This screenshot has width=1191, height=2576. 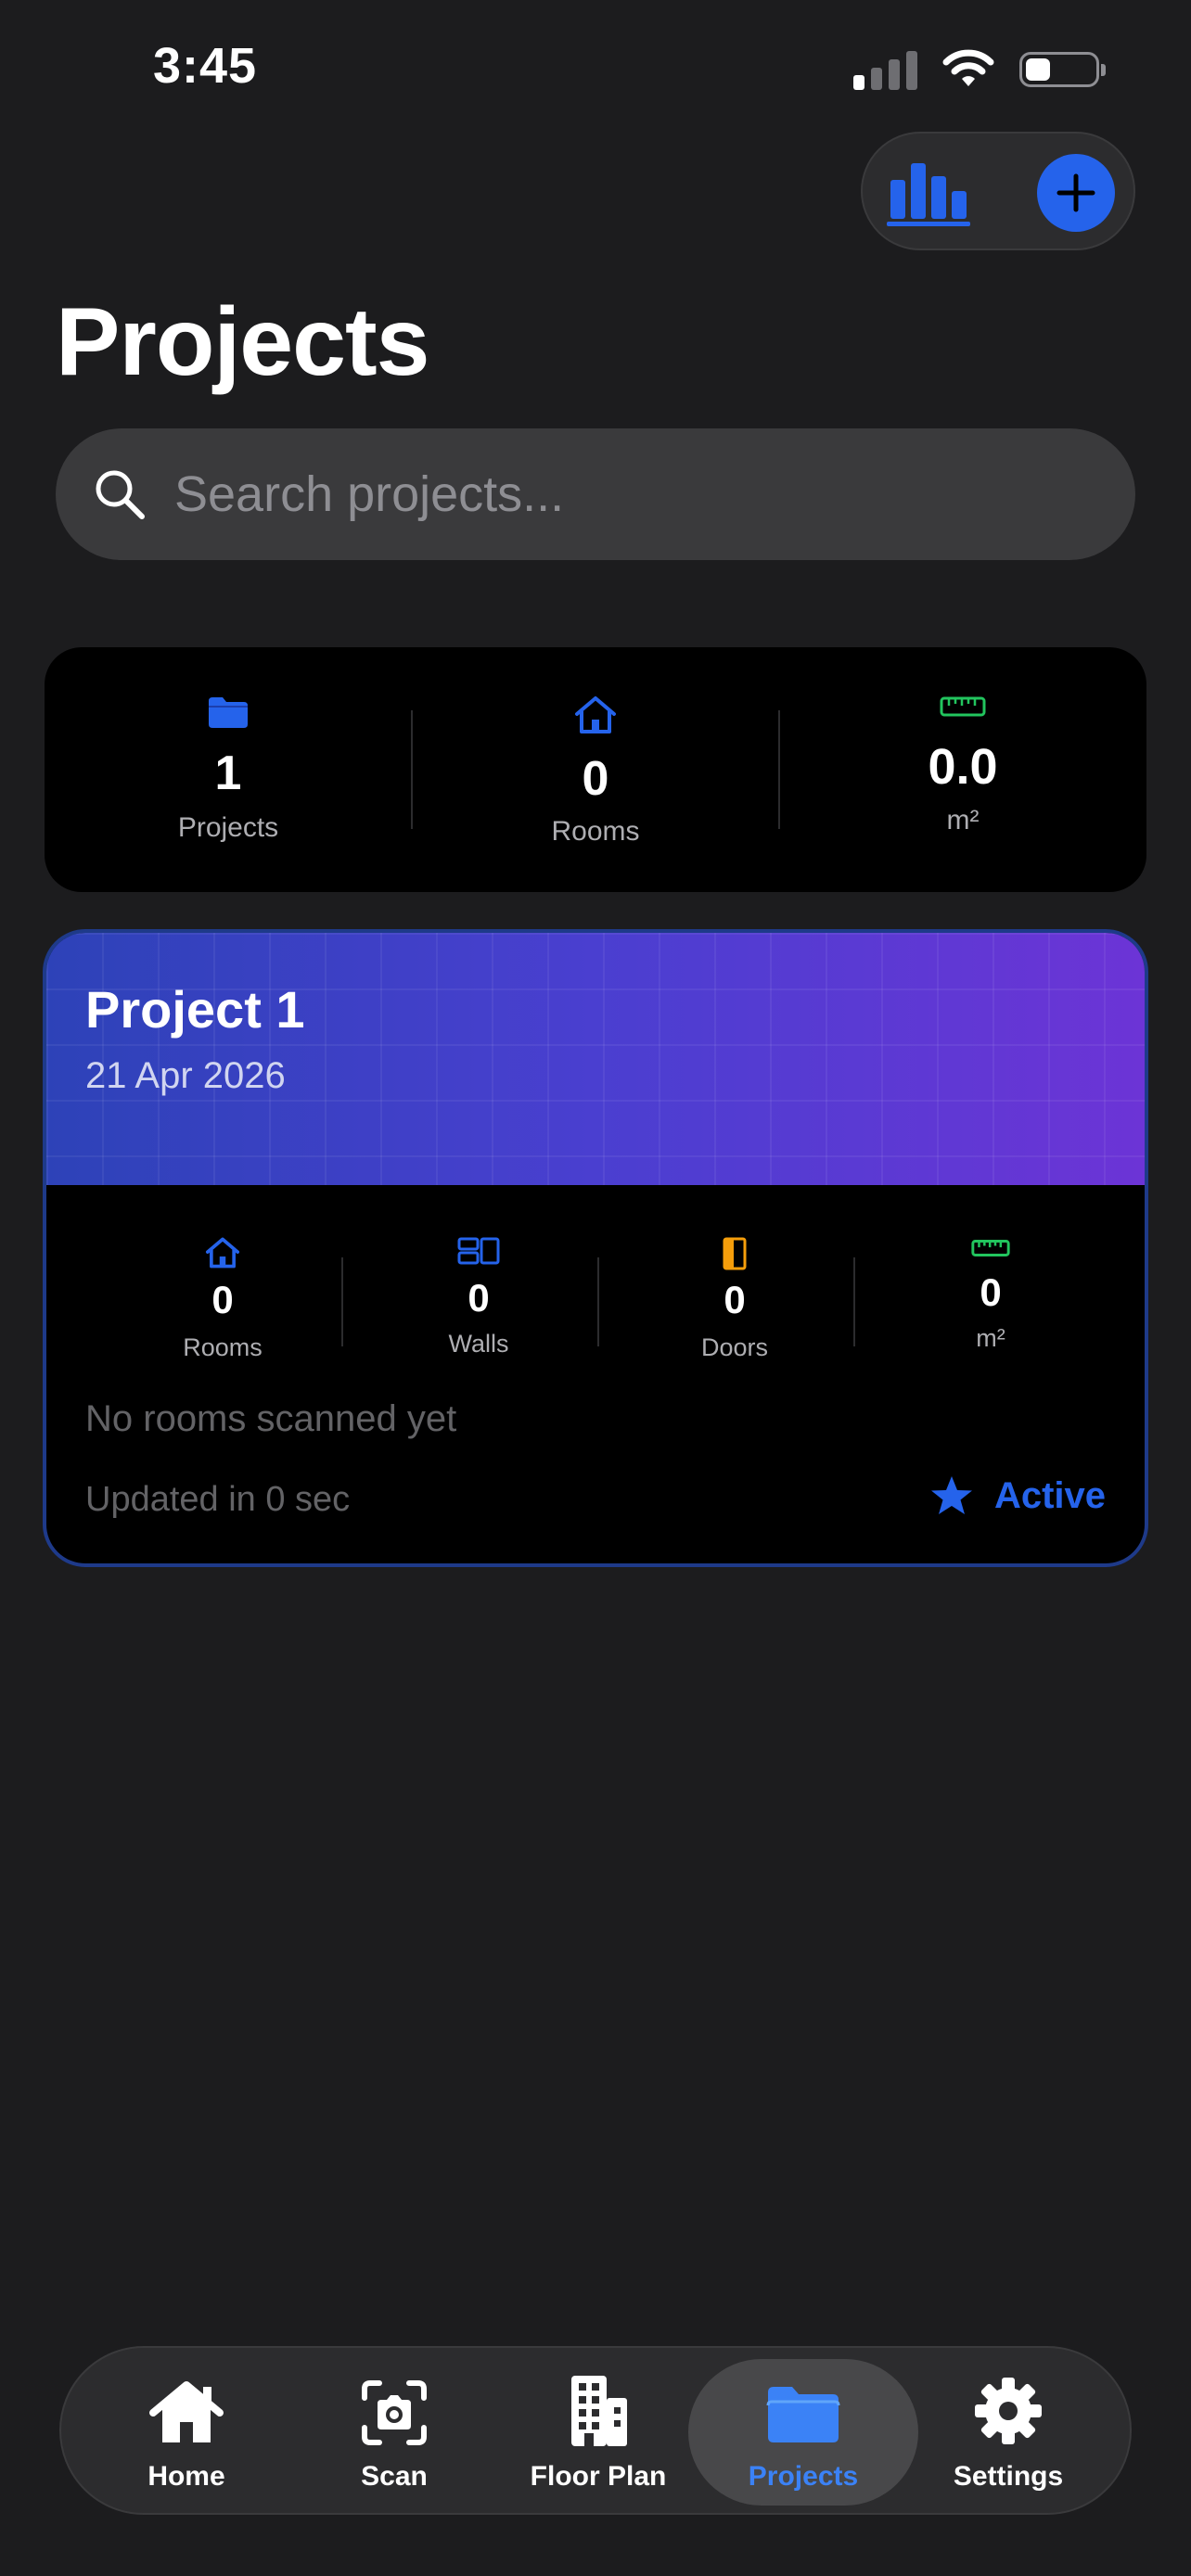 I want to click on project-stat-label: Walls, so click(x=478, y=1344).